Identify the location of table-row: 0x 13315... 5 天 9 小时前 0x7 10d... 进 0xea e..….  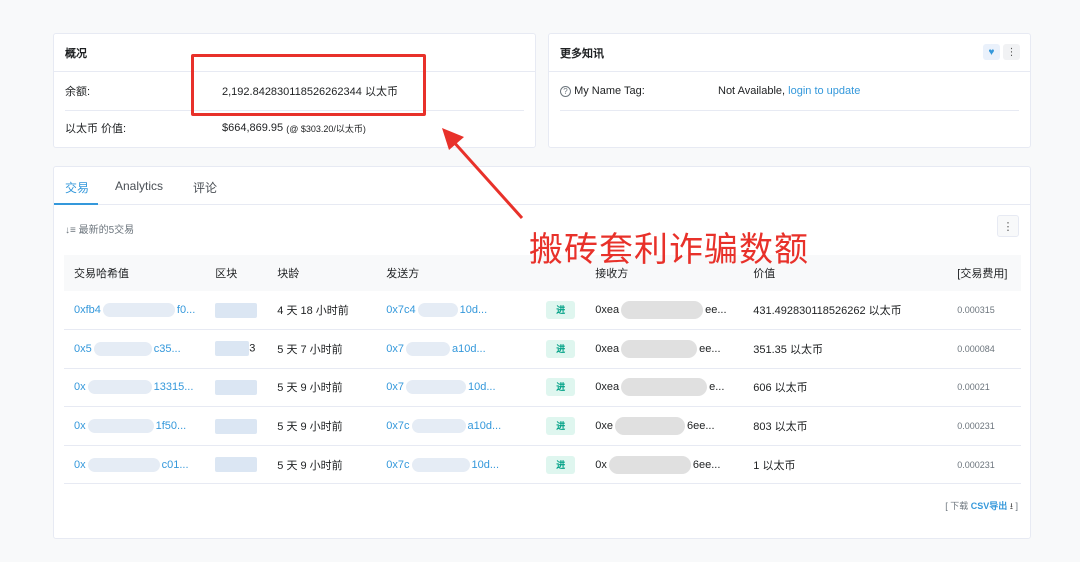
(542, 387).